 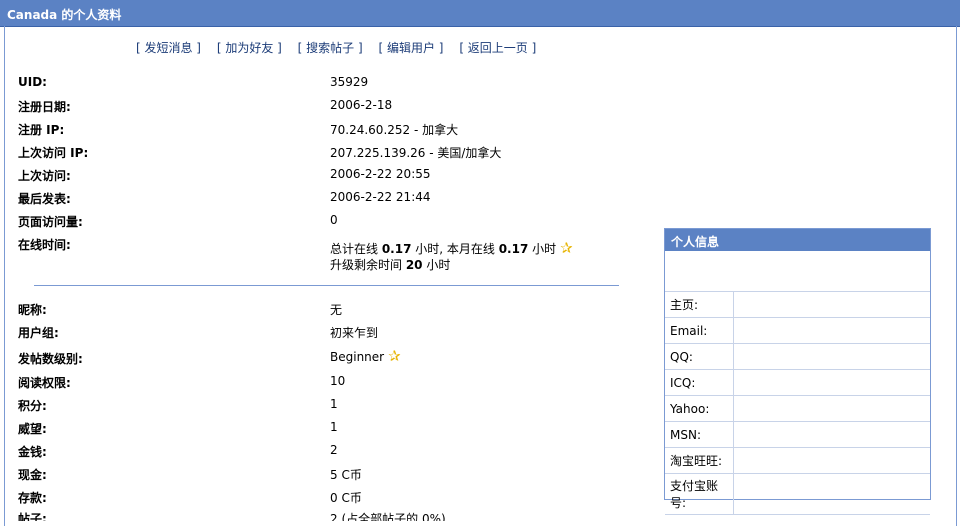 What do you see at coordinates (334, 450) in the screenshot?
I see `profile-value: 2` at bounding box center [334, 450].